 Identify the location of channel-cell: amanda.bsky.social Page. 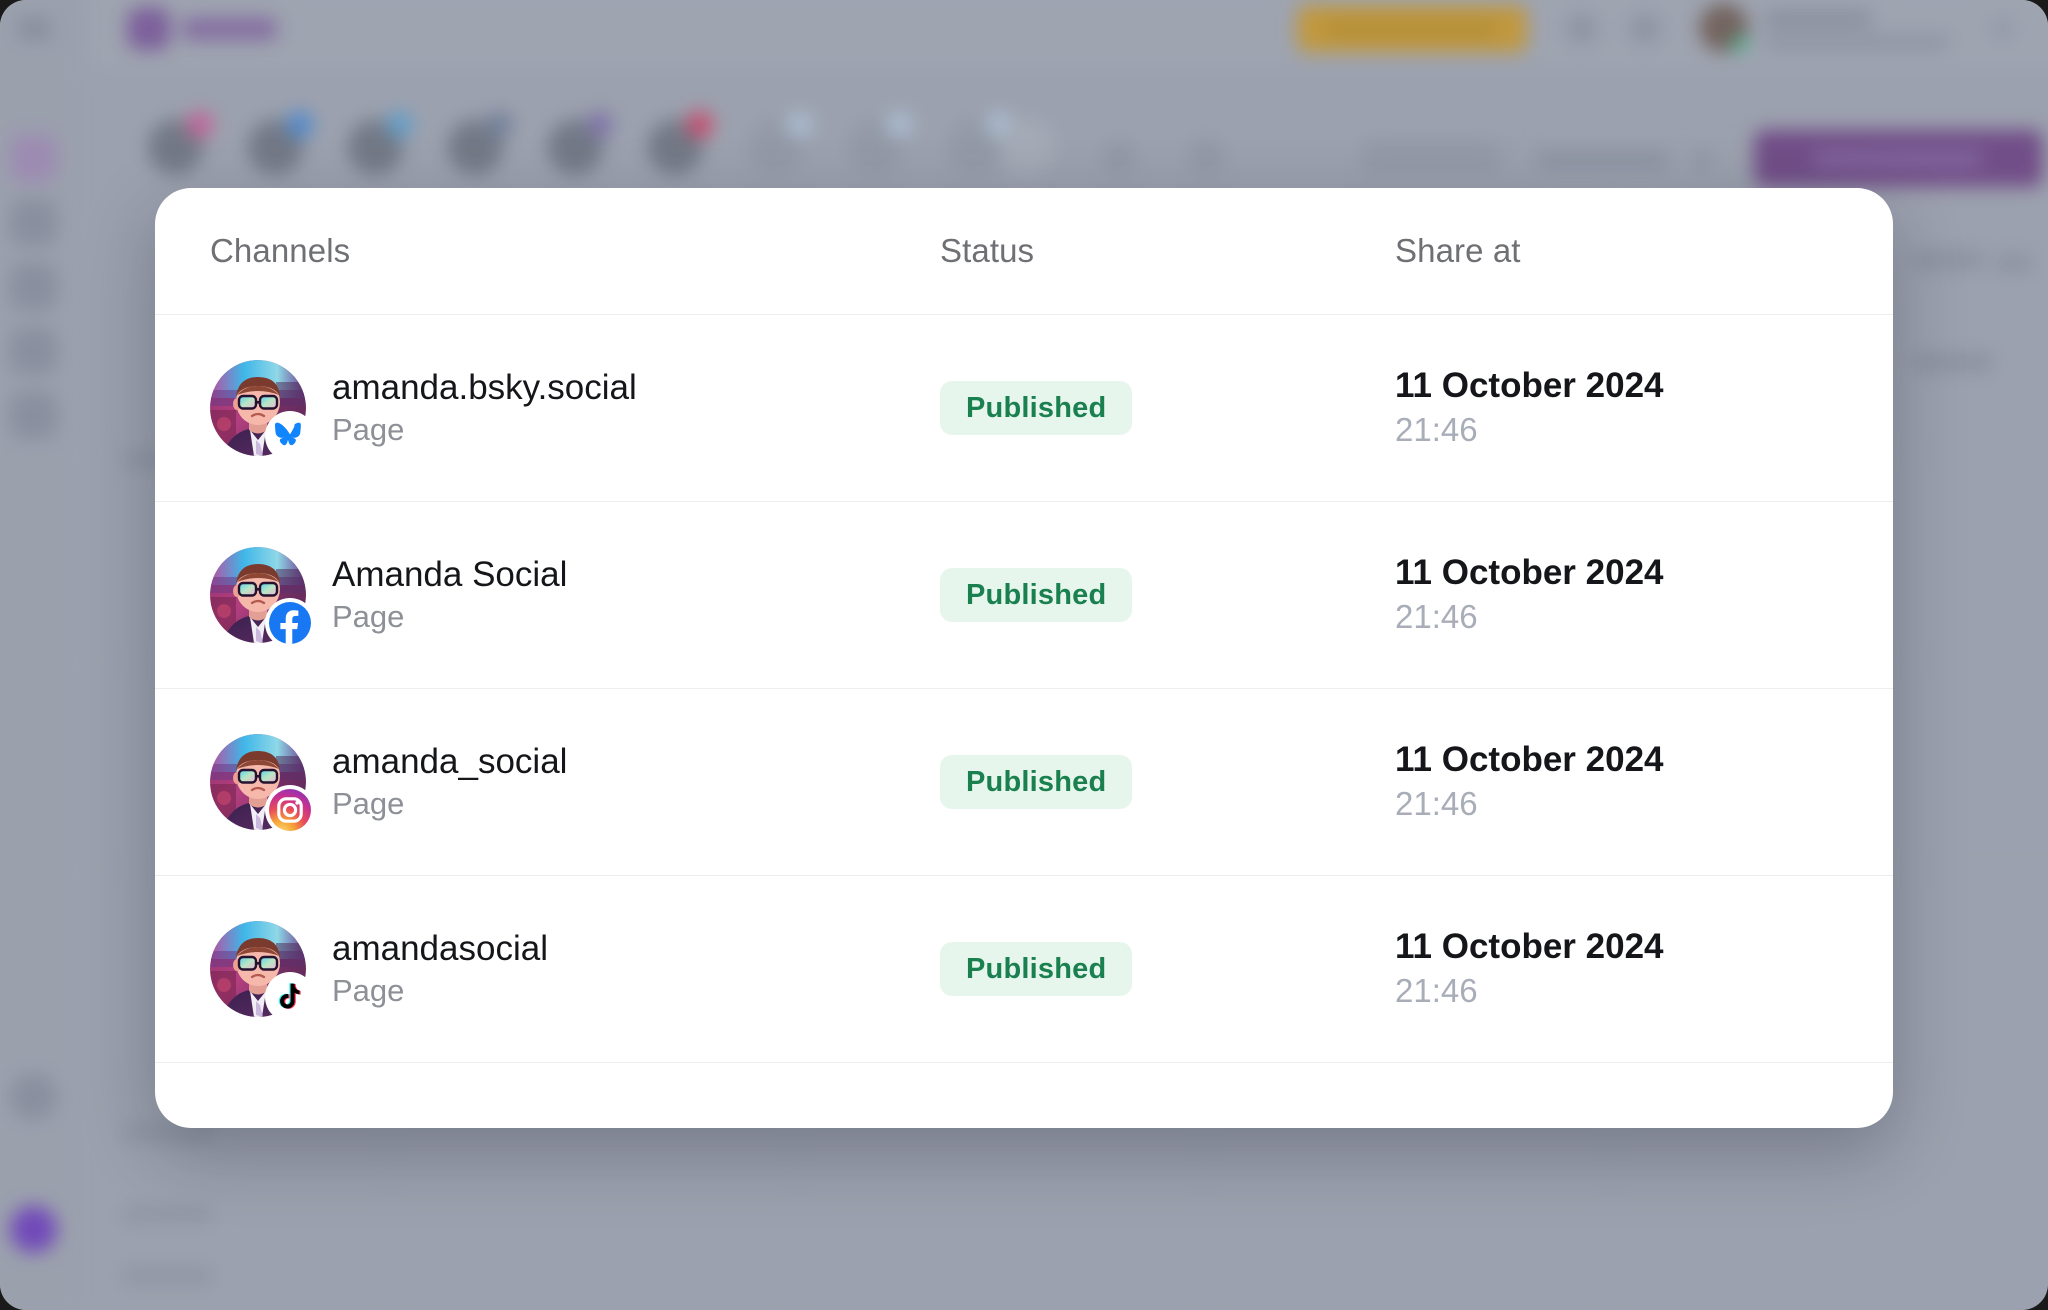
(575, 409).